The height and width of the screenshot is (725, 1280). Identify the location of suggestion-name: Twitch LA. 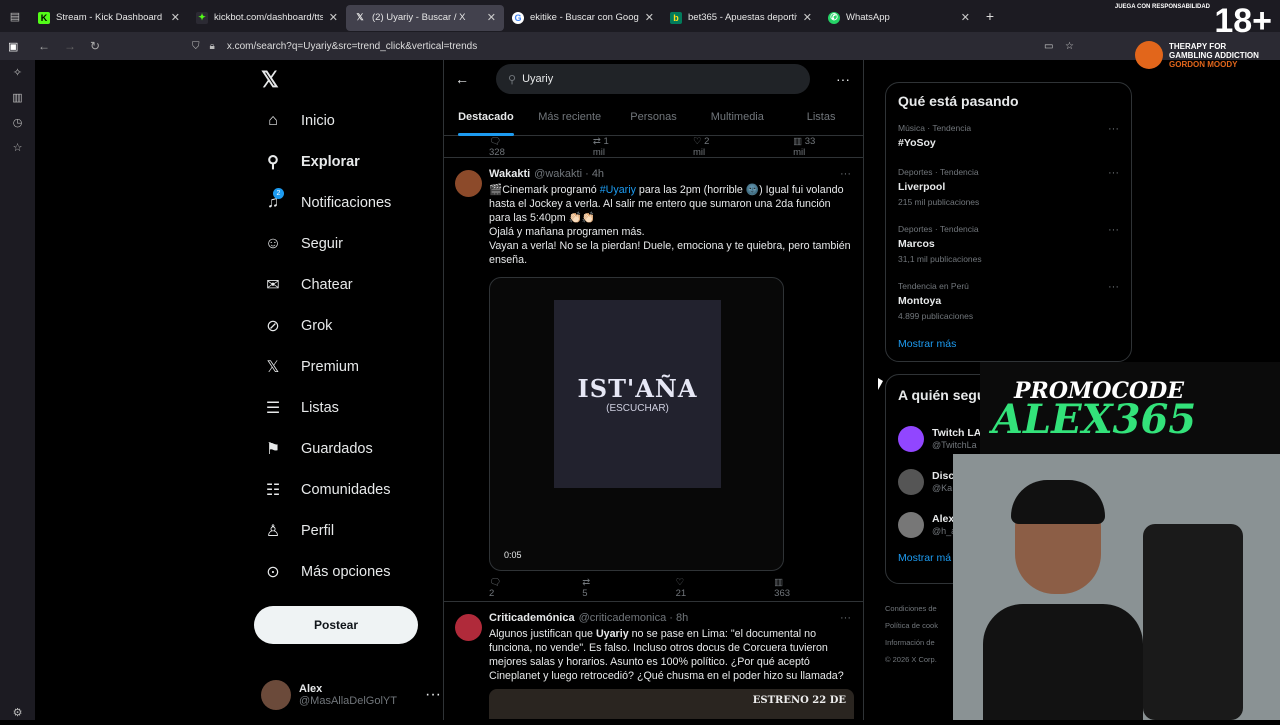
(957, 432).